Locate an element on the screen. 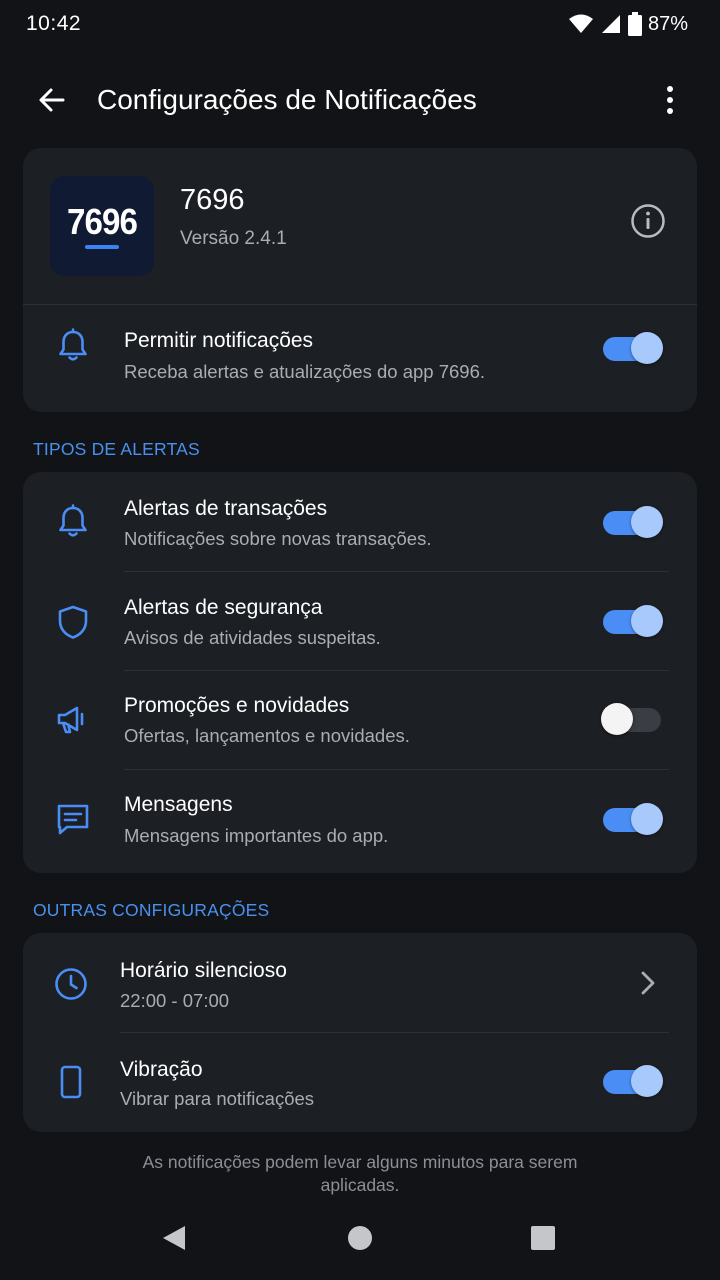 The width and height of the screenshot is (720, 1280). more-options-button is located at coordinates (670, 102).